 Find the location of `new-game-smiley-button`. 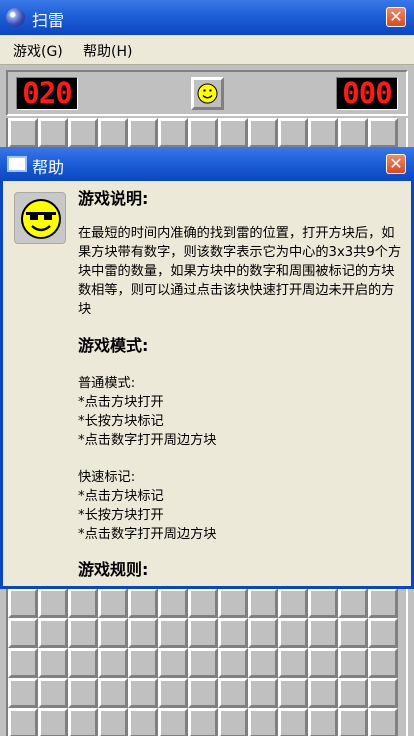

new-game-smiley-button is located at coordinates (207, 93).